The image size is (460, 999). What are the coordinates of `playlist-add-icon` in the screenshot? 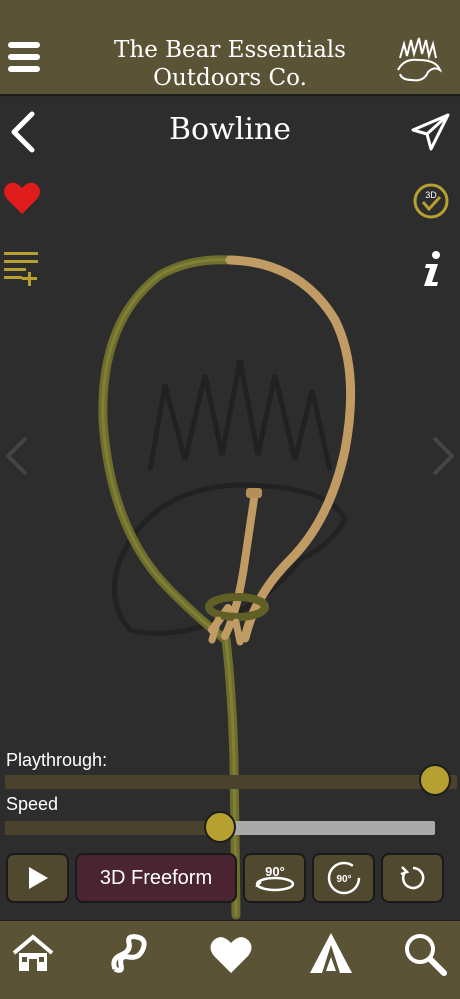 It's located at (21, 269).